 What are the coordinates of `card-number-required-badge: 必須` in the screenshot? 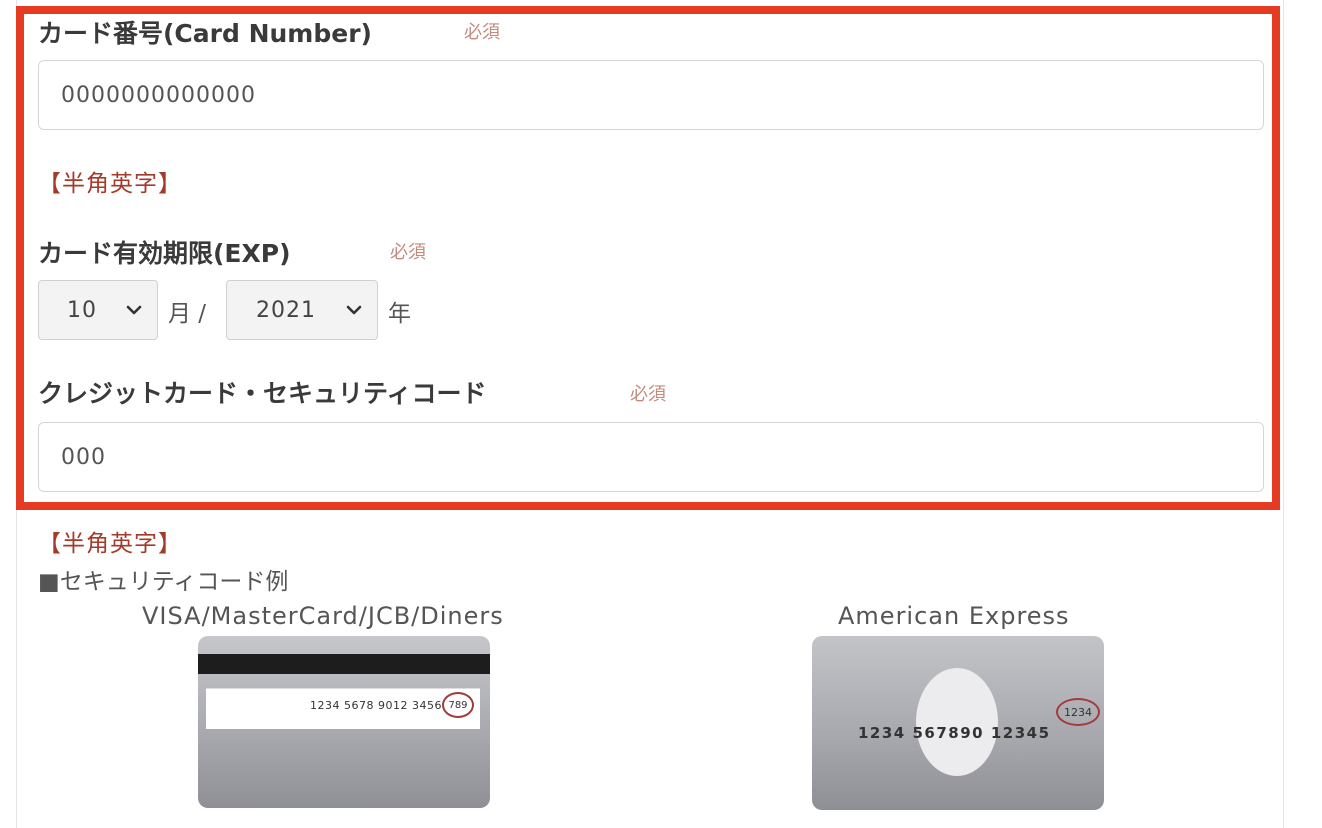 It's located at (482, 32).